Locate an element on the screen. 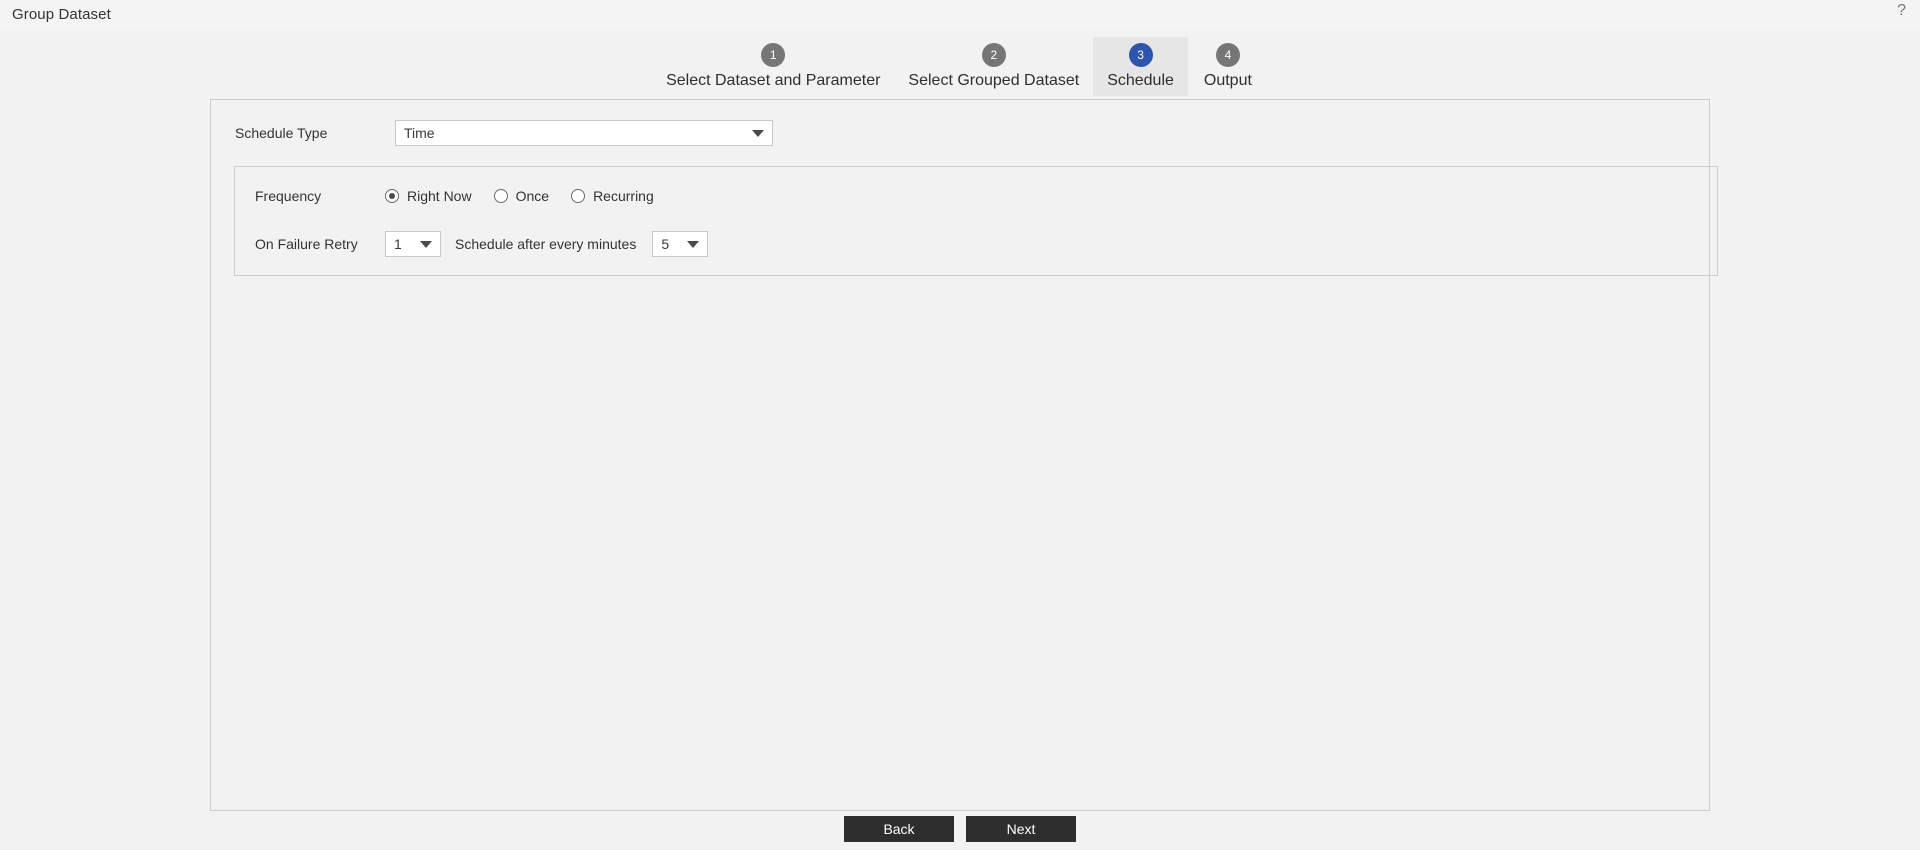 The image size is (1920, 850). radio-once-label: Once is located at coordinates (532, 196).